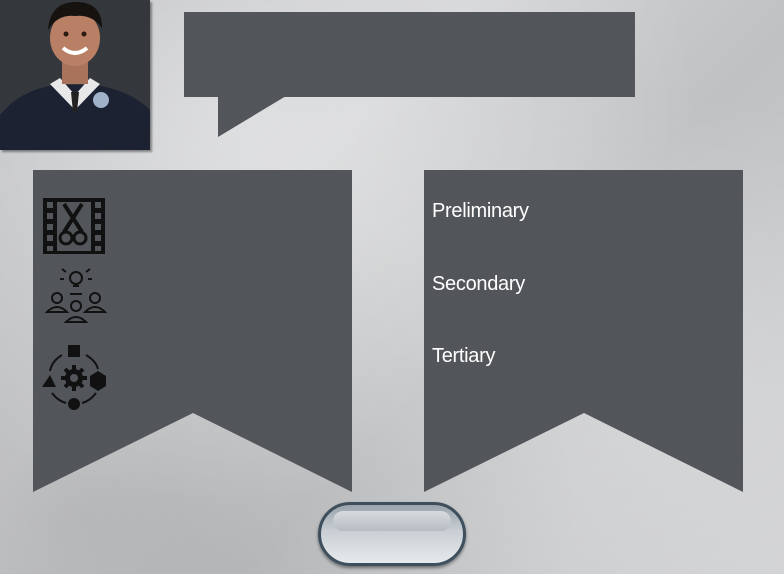 This screenshot has height=574, width=784. What do you see at coordinates (75, 380) in the screenshot?
I see `workflow-process-icon` at bounding box center [75, 380].